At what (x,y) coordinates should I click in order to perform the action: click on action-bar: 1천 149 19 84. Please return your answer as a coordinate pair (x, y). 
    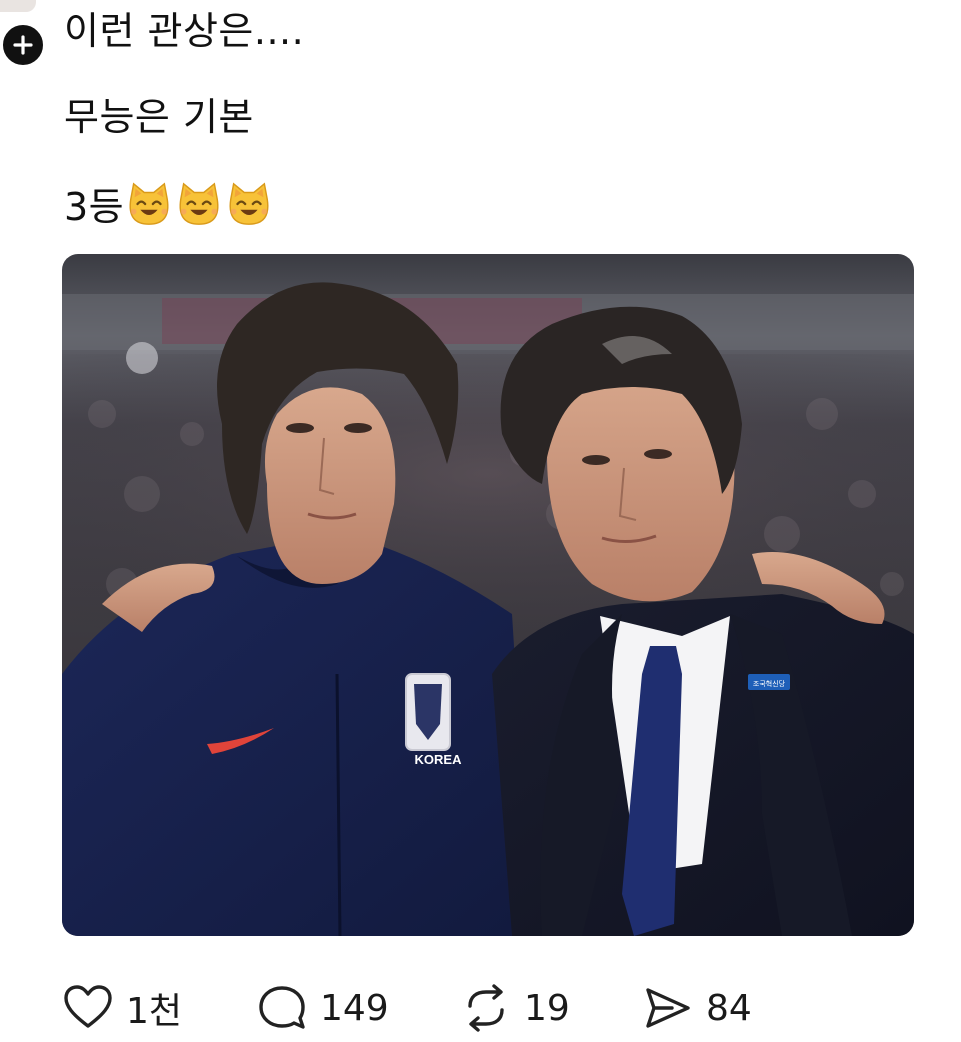
    Looking at the image, I should click on (480, 1008).